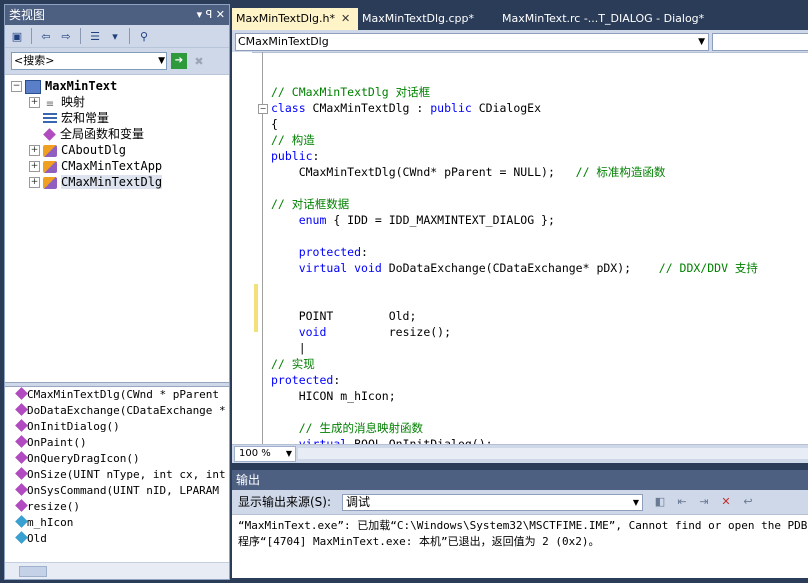  I want to click on member-item: OnQueryDragIcon(), so click(117, 459).